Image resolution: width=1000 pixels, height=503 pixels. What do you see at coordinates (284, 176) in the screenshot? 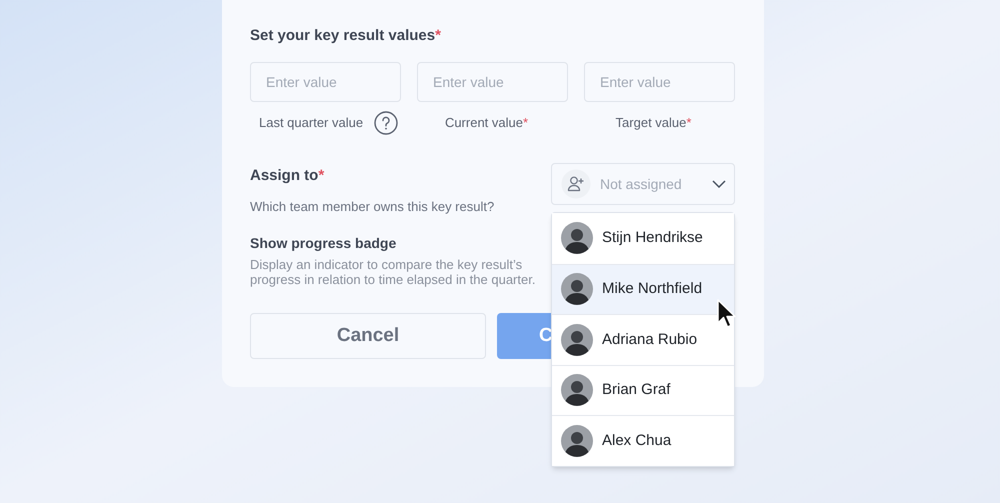
I see `assign-title: Assign to` at bounding box center [284, 176].